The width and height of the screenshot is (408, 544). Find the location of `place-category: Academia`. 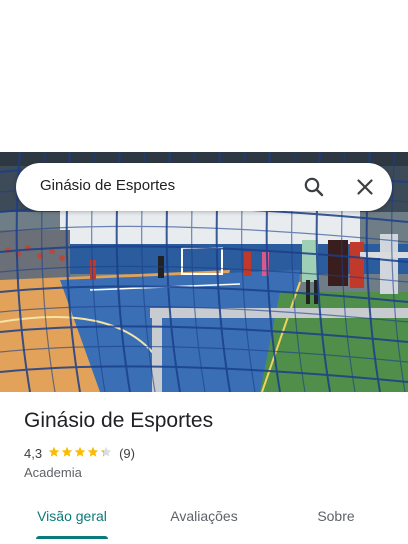

place-category: Academia is located at coordinates (53, 472).